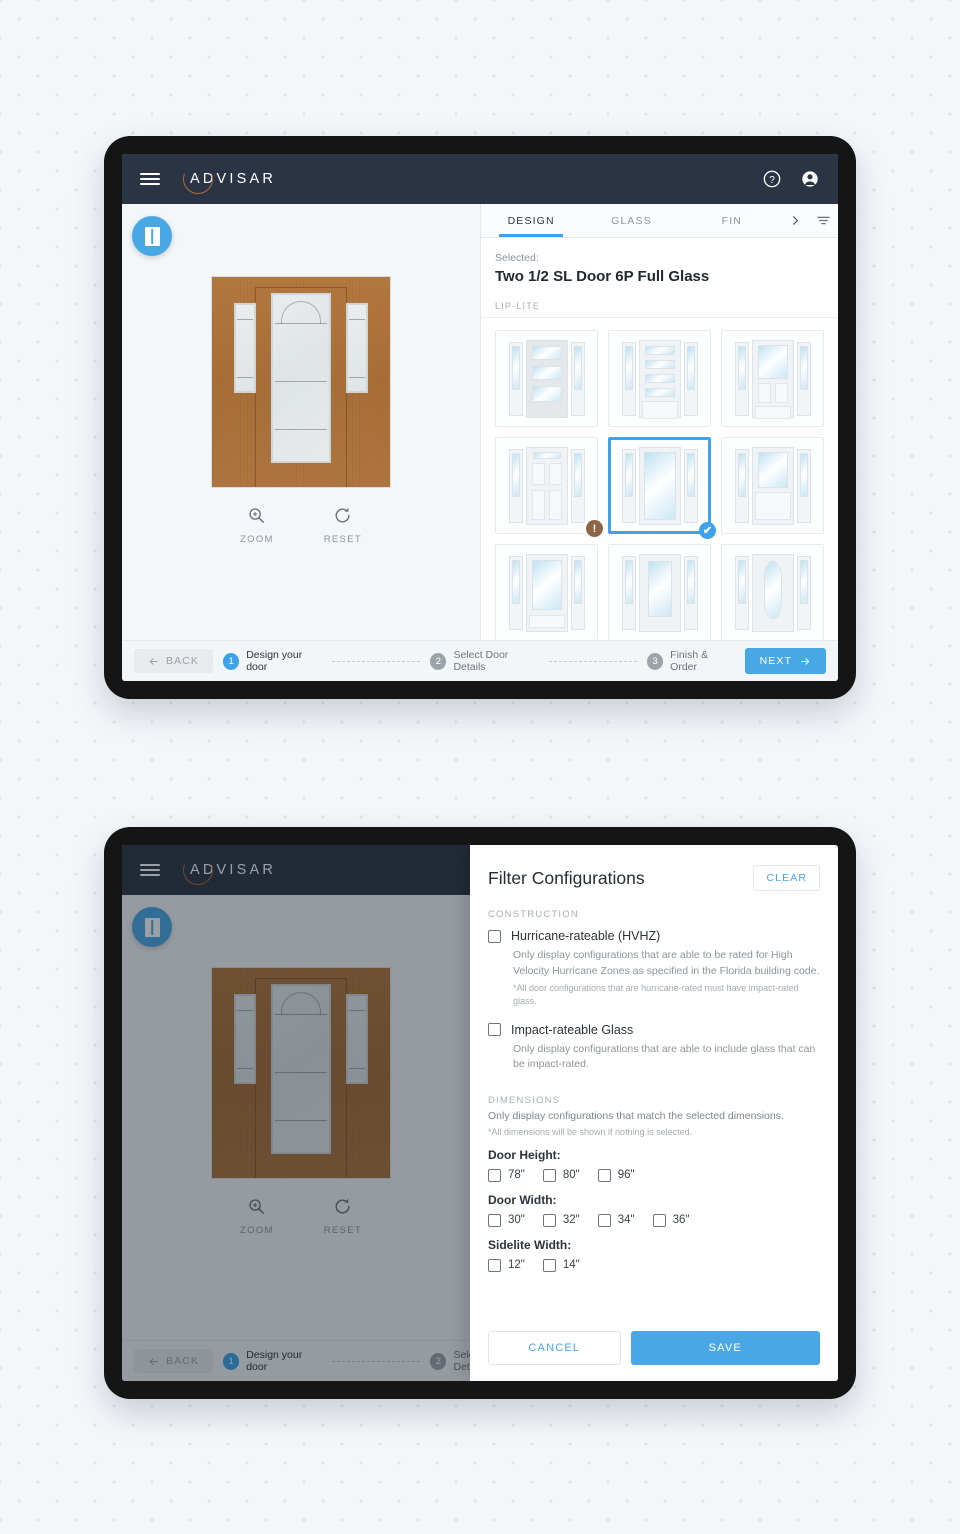 The width and height of the screenshot is (960, 1534). What do you see at coordinates (524, 1154) in the screenshot?
I see `door-height-title: Door Height:` at bounding box center [524, 1154].